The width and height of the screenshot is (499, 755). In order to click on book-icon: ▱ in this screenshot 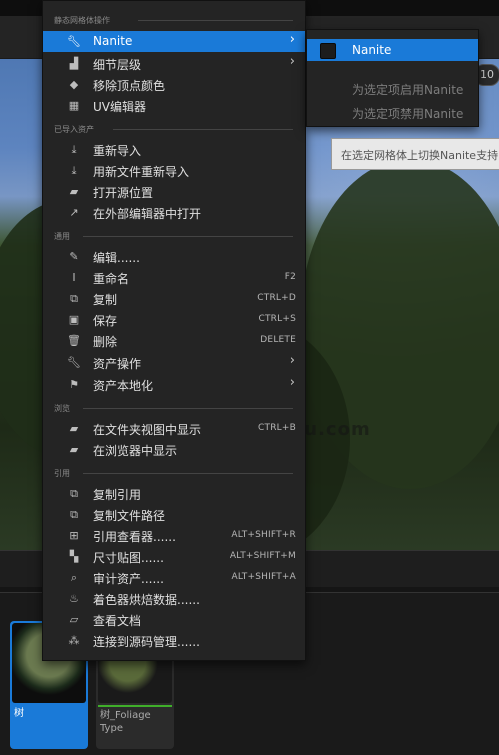, I will do `click(74, 619)`.